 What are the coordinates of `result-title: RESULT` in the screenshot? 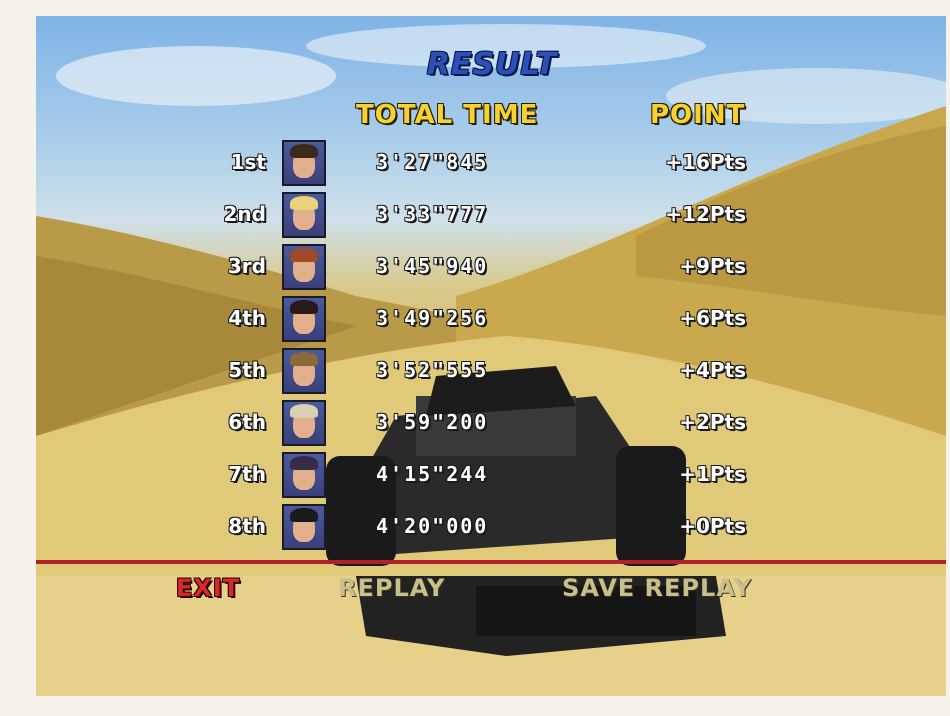 It's located at (492, 64).